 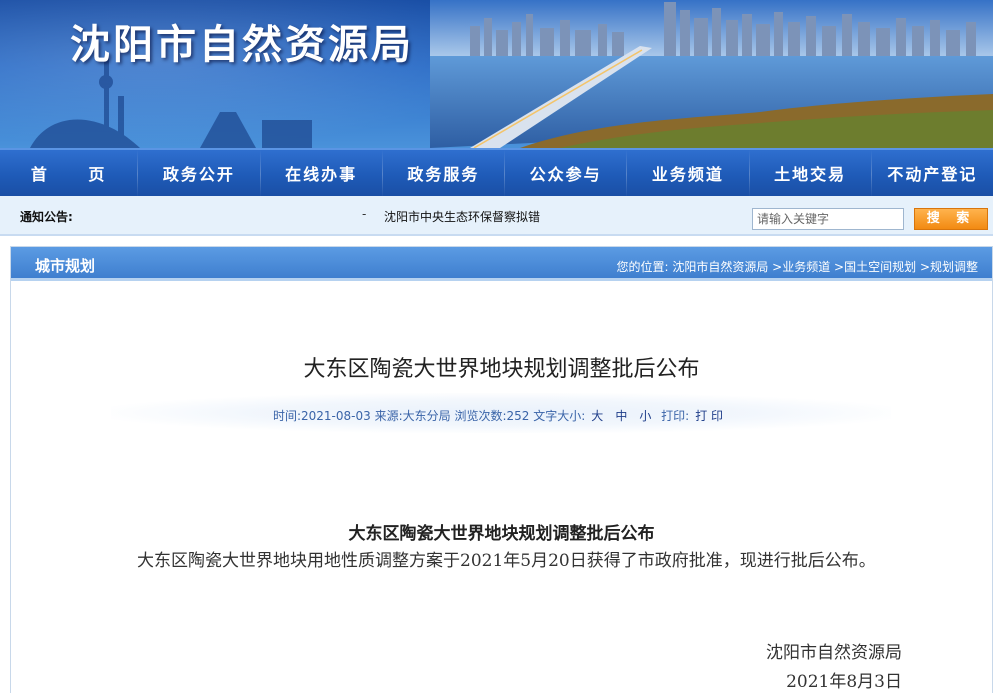 I want to click on font-size-medium-link: 中, so click(x=621, y=416).